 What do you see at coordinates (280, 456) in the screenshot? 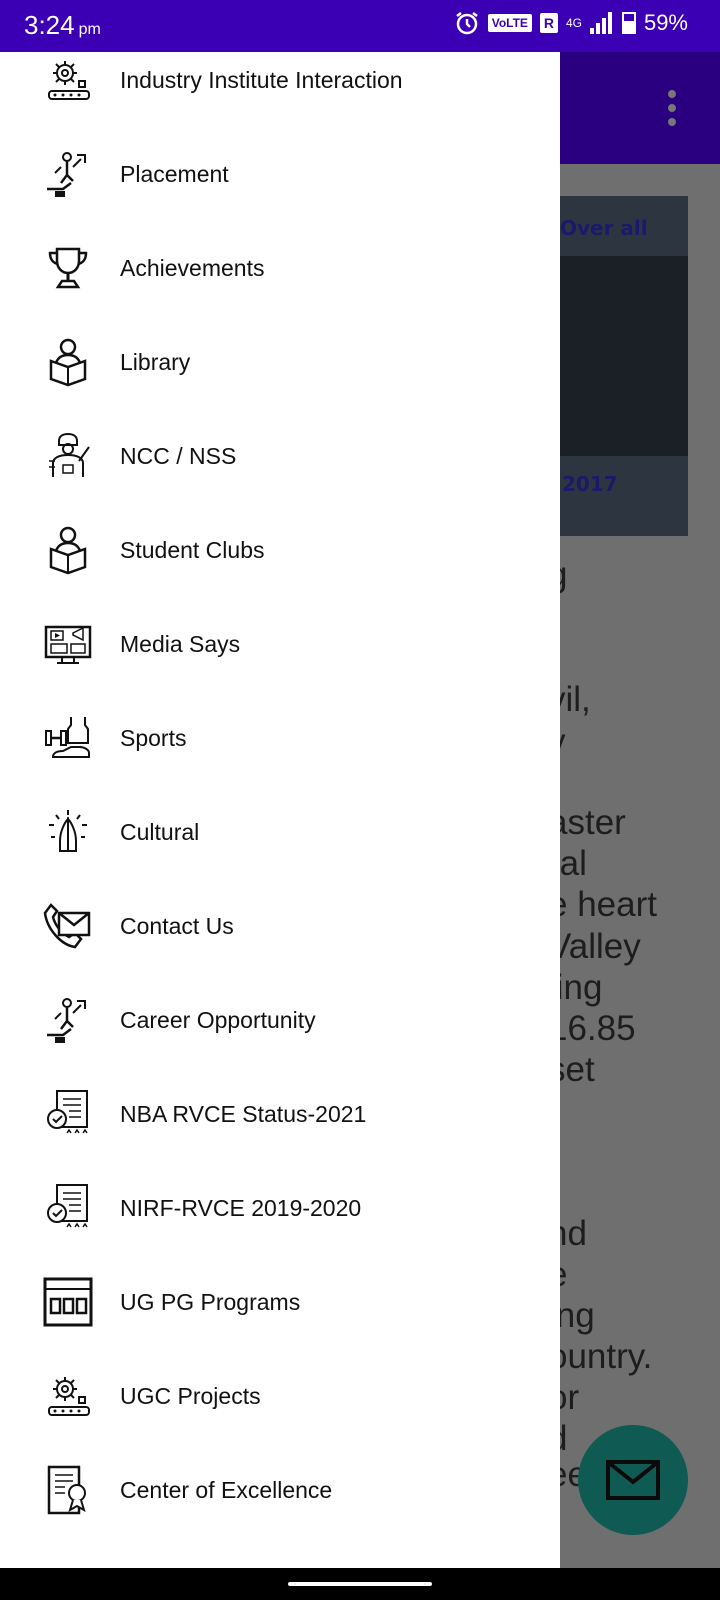
I see `menu-item-ncc-nss: NCC / NSS` at bounding box center [280, 456].